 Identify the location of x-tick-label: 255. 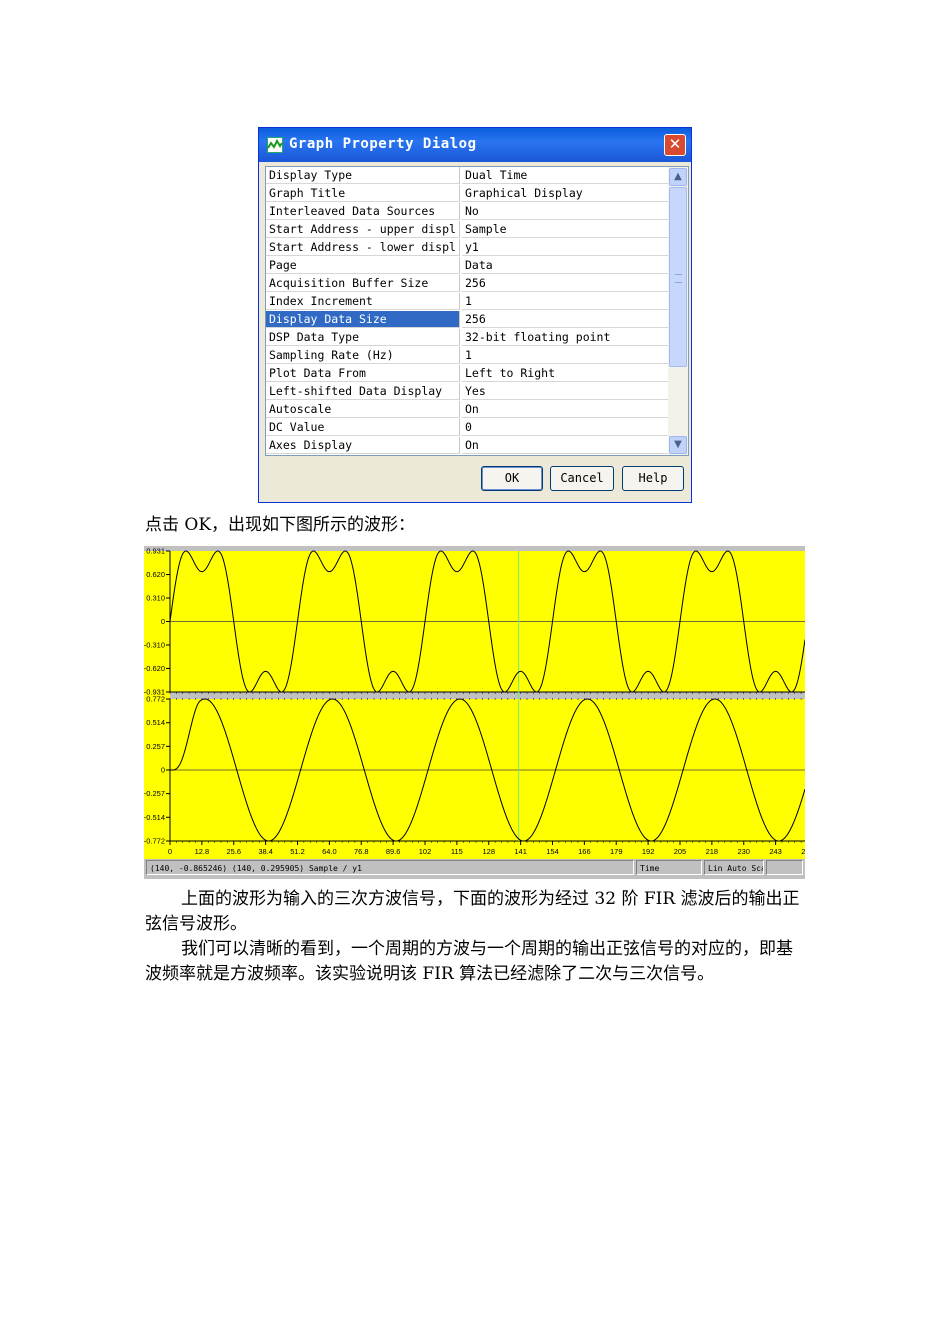
(803, 851).